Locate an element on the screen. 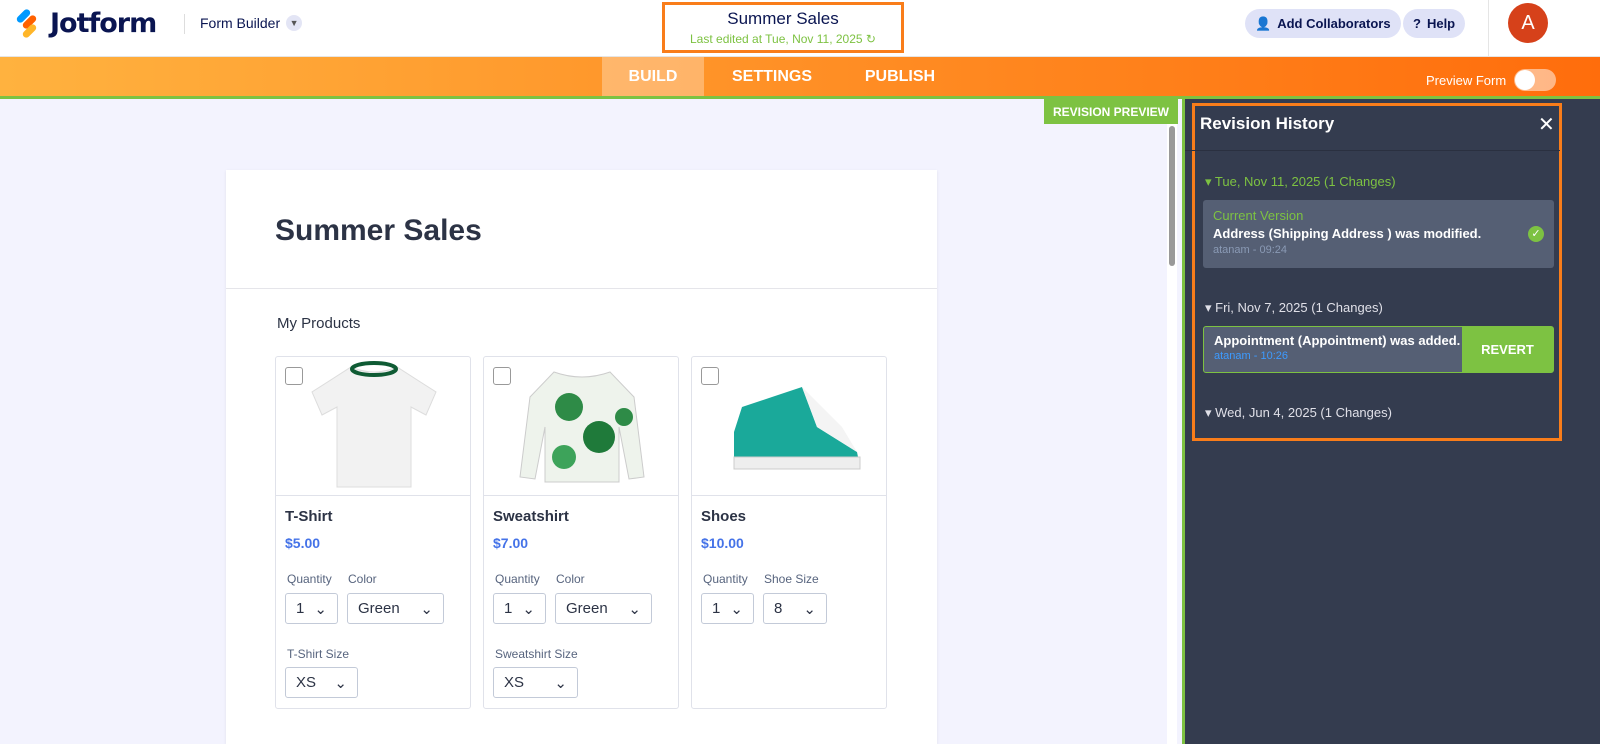 Image resolution: width=1600 pixels, height=744 pixels. product-card-shoes: Shoes $10.00 Quantity Shoe Size 1 ⌄ 8 ⌄ is located at coordinates (789, 532).